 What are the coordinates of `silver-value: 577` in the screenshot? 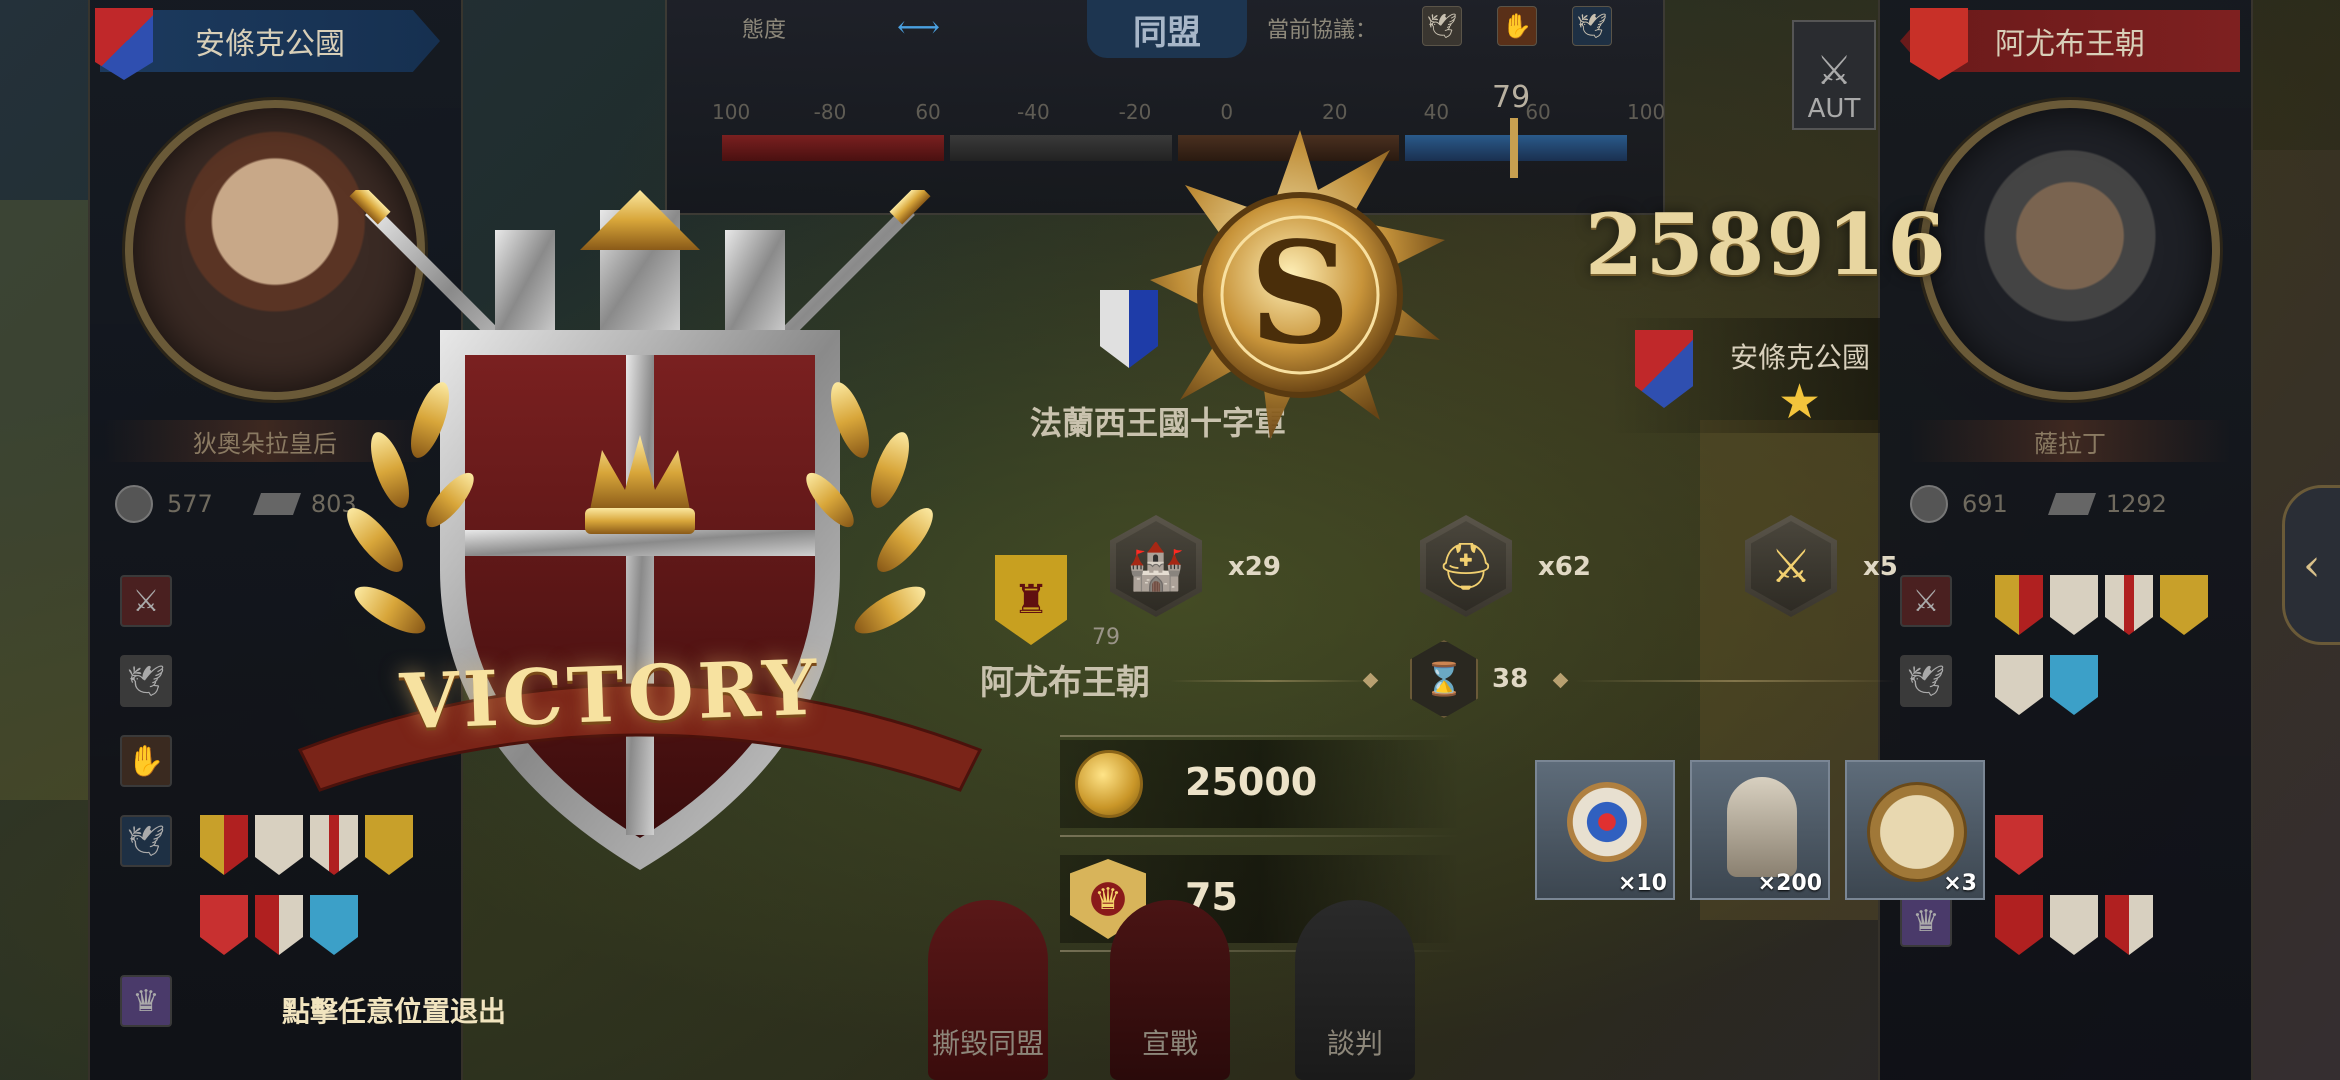 It's located at (190, 504).